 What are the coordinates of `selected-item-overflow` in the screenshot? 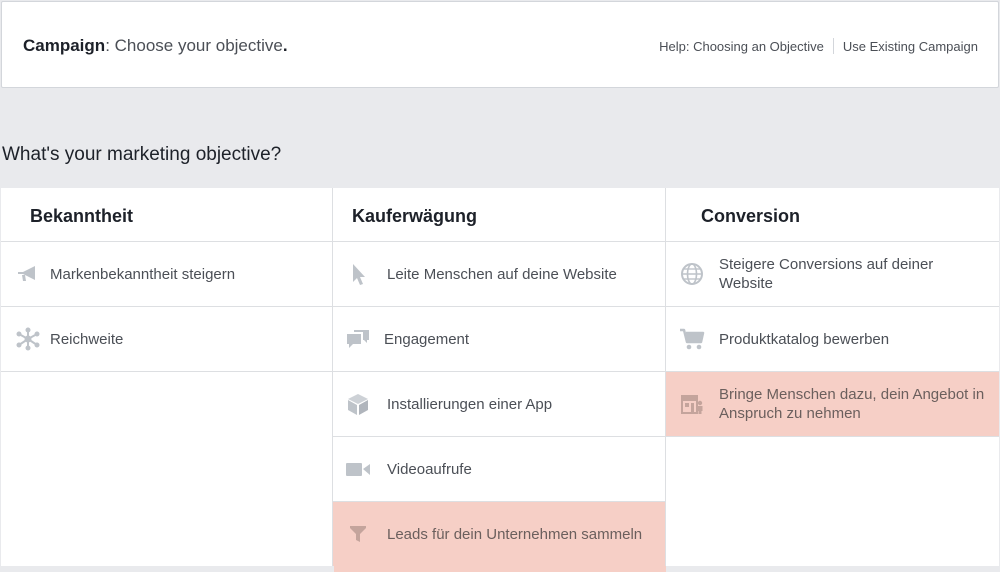 It's located at (500, 569).